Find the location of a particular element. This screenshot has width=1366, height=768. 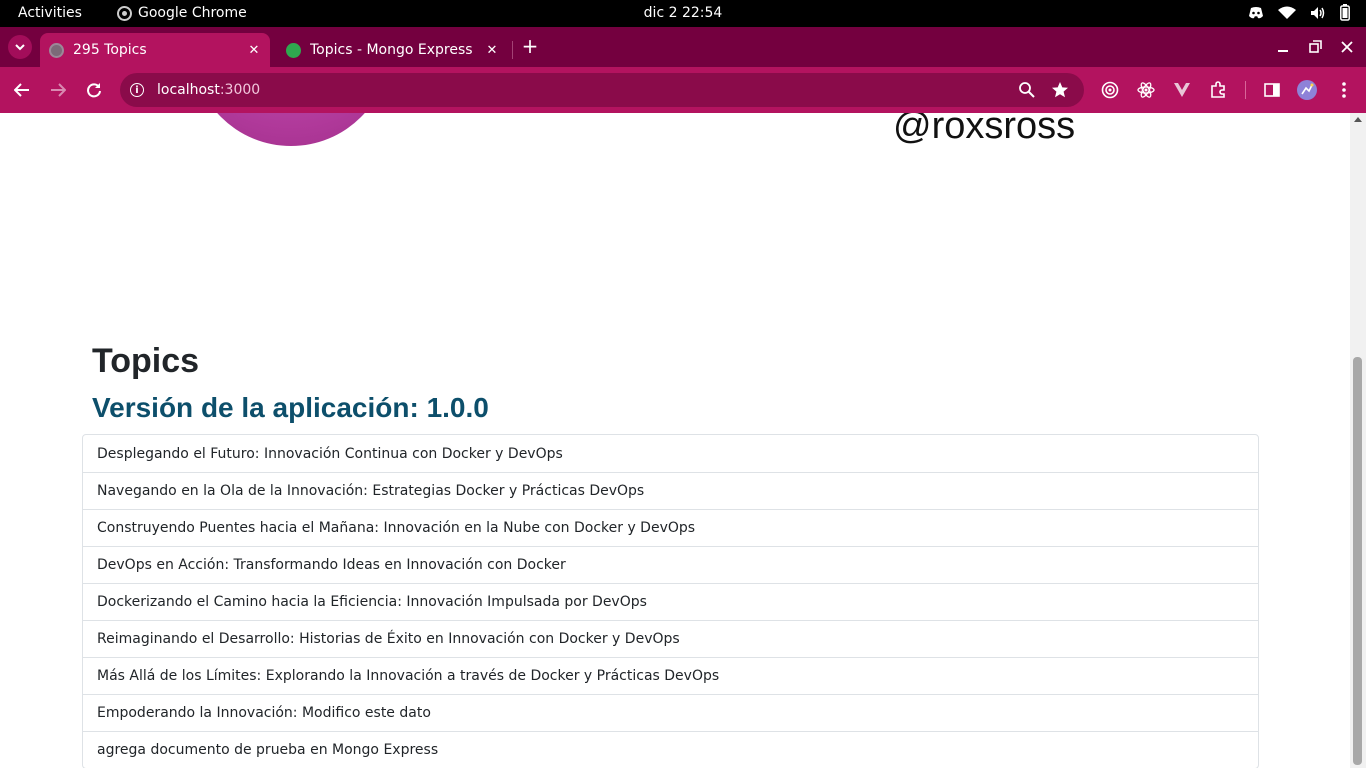

globe-icon is located at coordinates (56, 50).